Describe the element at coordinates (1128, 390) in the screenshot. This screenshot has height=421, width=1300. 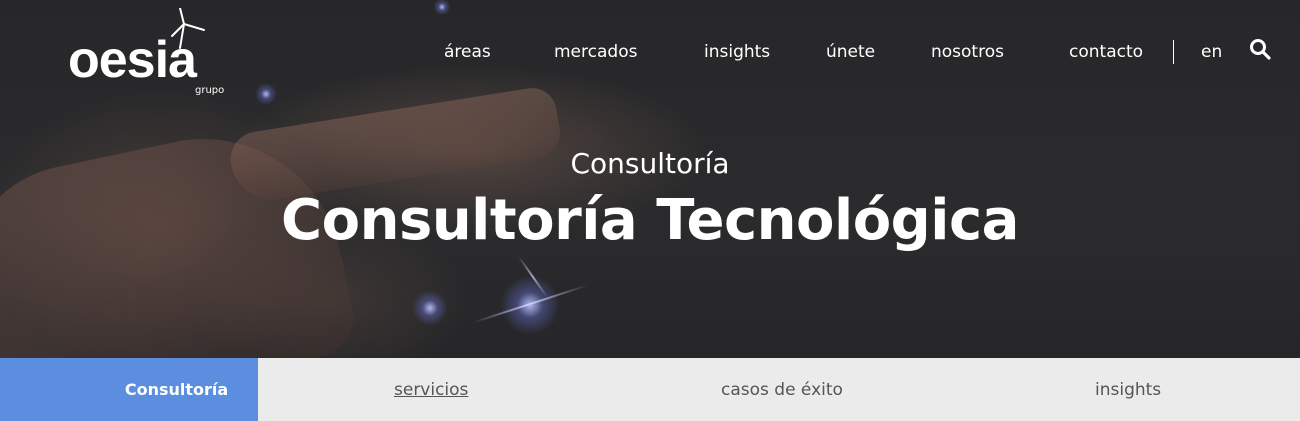
I see `subnav-link-insights: insights` at that location.